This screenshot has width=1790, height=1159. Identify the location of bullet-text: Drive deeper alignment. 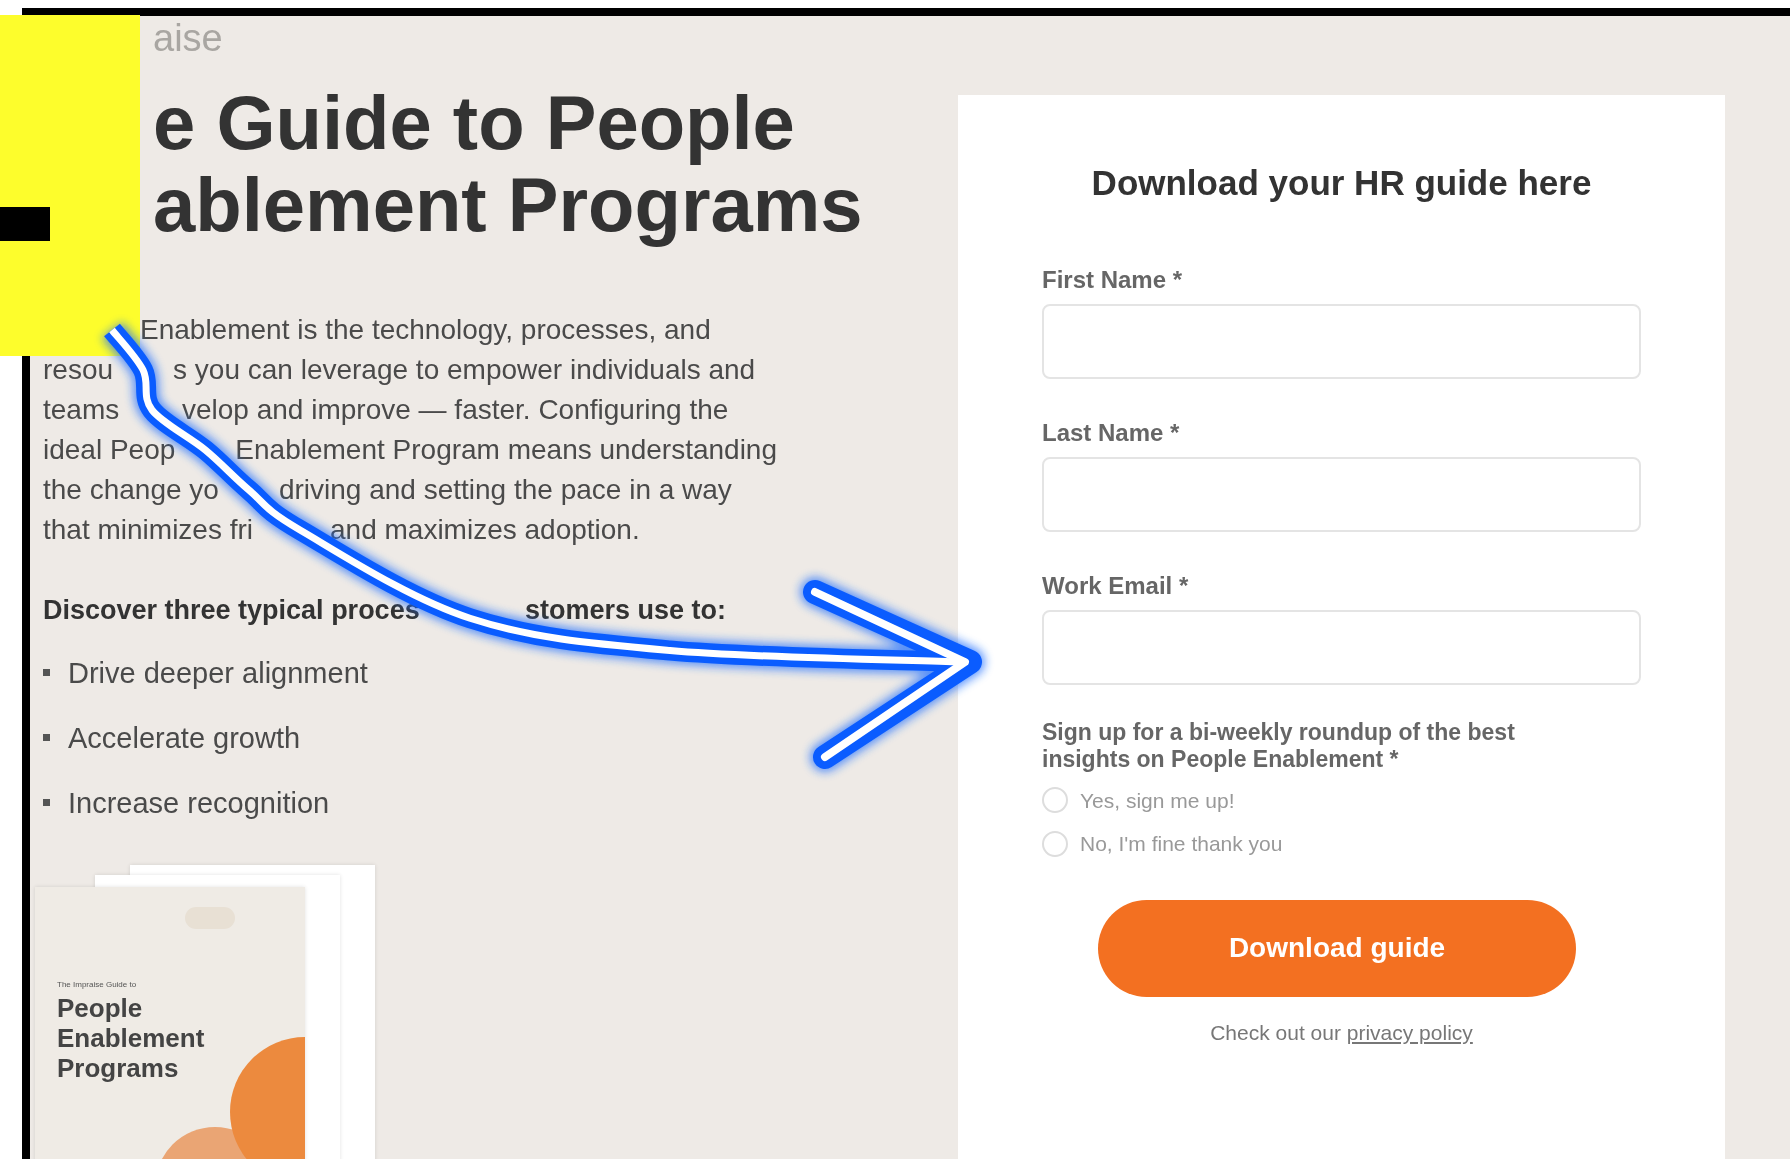
(218, 673).